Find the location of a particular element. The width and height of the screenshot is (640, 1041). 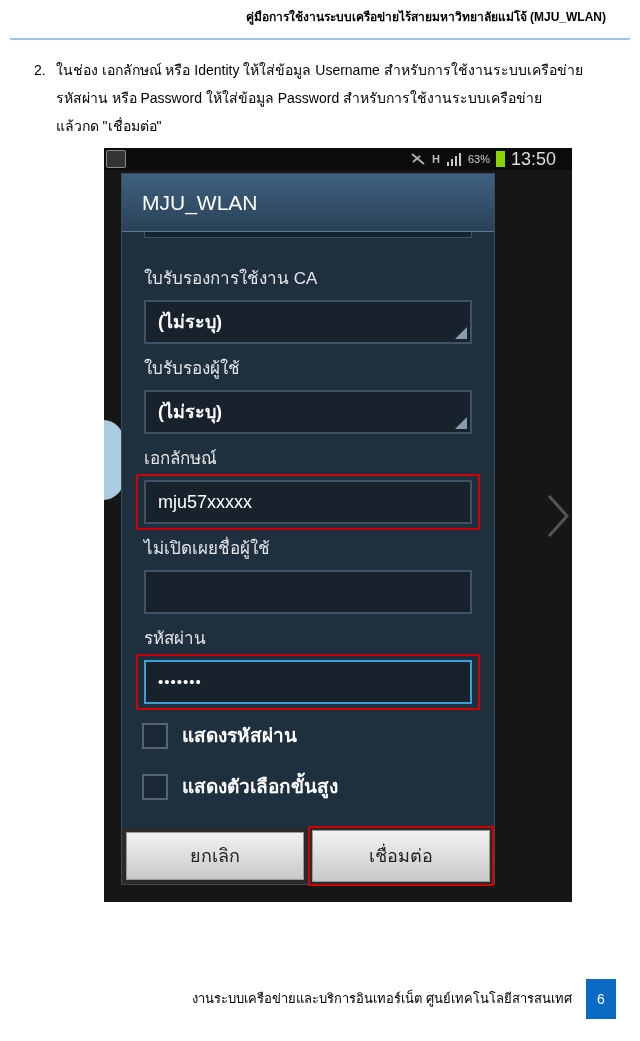

dialog-button: ยกเลิก is located at coordinates (215, 856).